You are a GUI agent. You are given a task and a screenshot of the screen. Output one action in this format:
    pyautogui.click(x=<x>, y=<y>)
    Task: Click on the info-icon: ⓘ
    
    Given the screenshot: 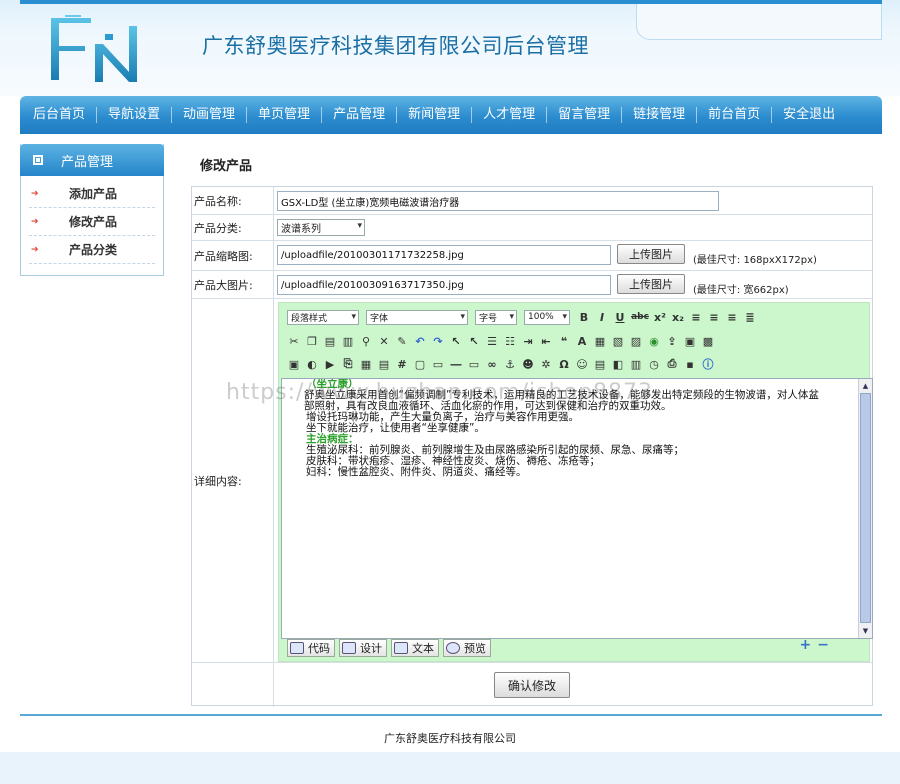 What is the action you would take?
    pyautogui.click(x=708, y=364)
    